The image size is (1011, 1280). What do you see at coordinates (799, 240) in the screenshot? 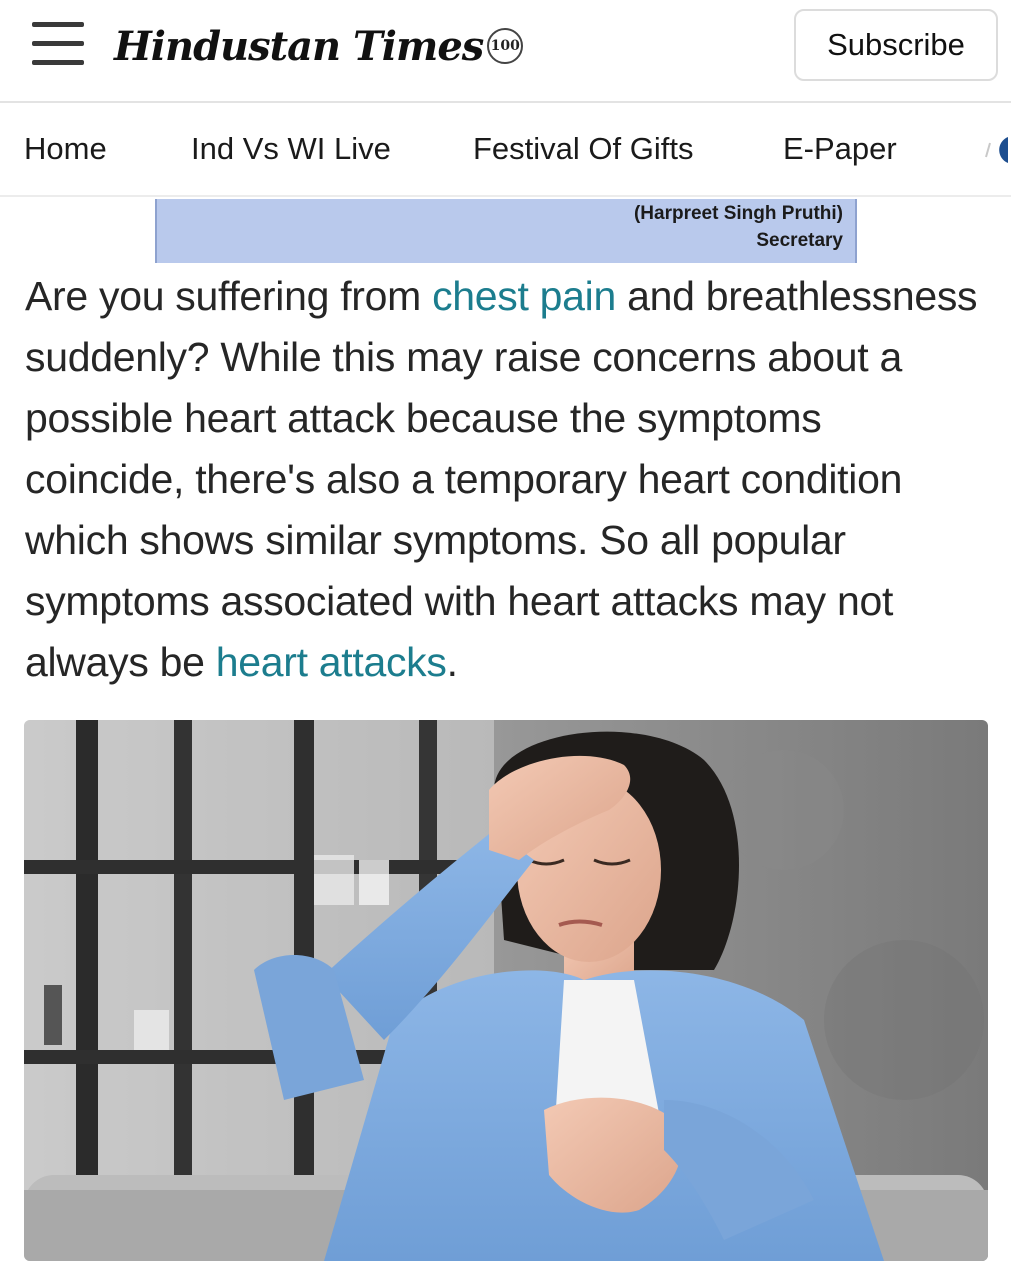
I see `ad-title-line: Secretary` at bounding box center [799, 240].